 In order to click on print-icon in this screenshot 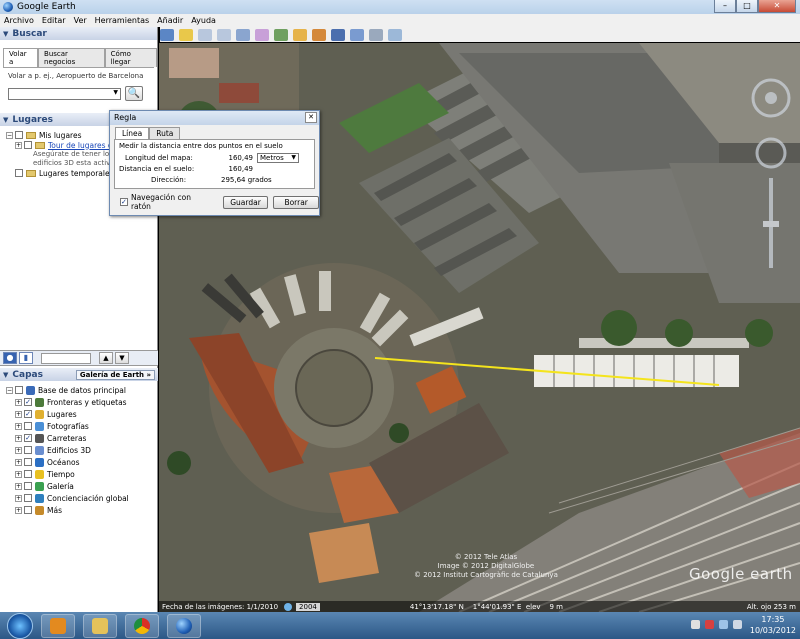, I will do `click(376, 34)`.